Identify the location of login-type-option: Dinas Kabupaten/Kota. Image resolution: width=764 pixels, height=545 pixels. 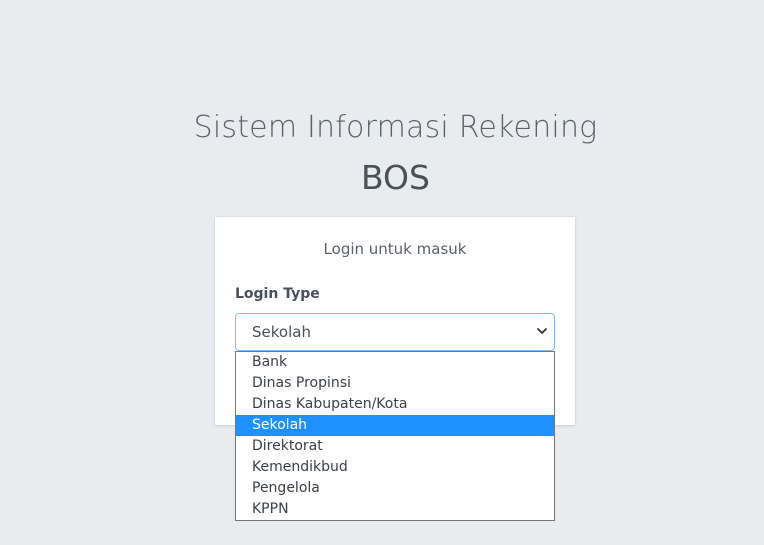
(395, 404).